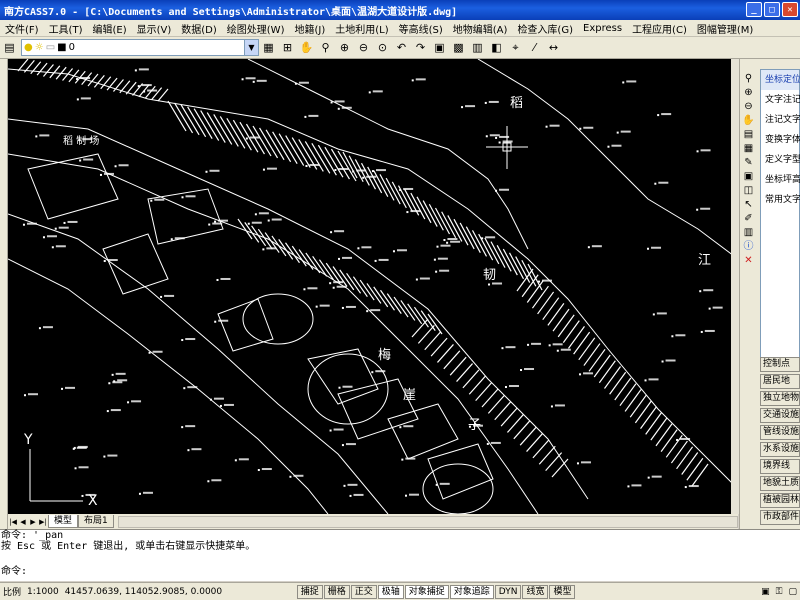 Image resolution: width=800 pixels, height=600 pixels. I want to click on rp-item: 变换字体, so click(780, 140).